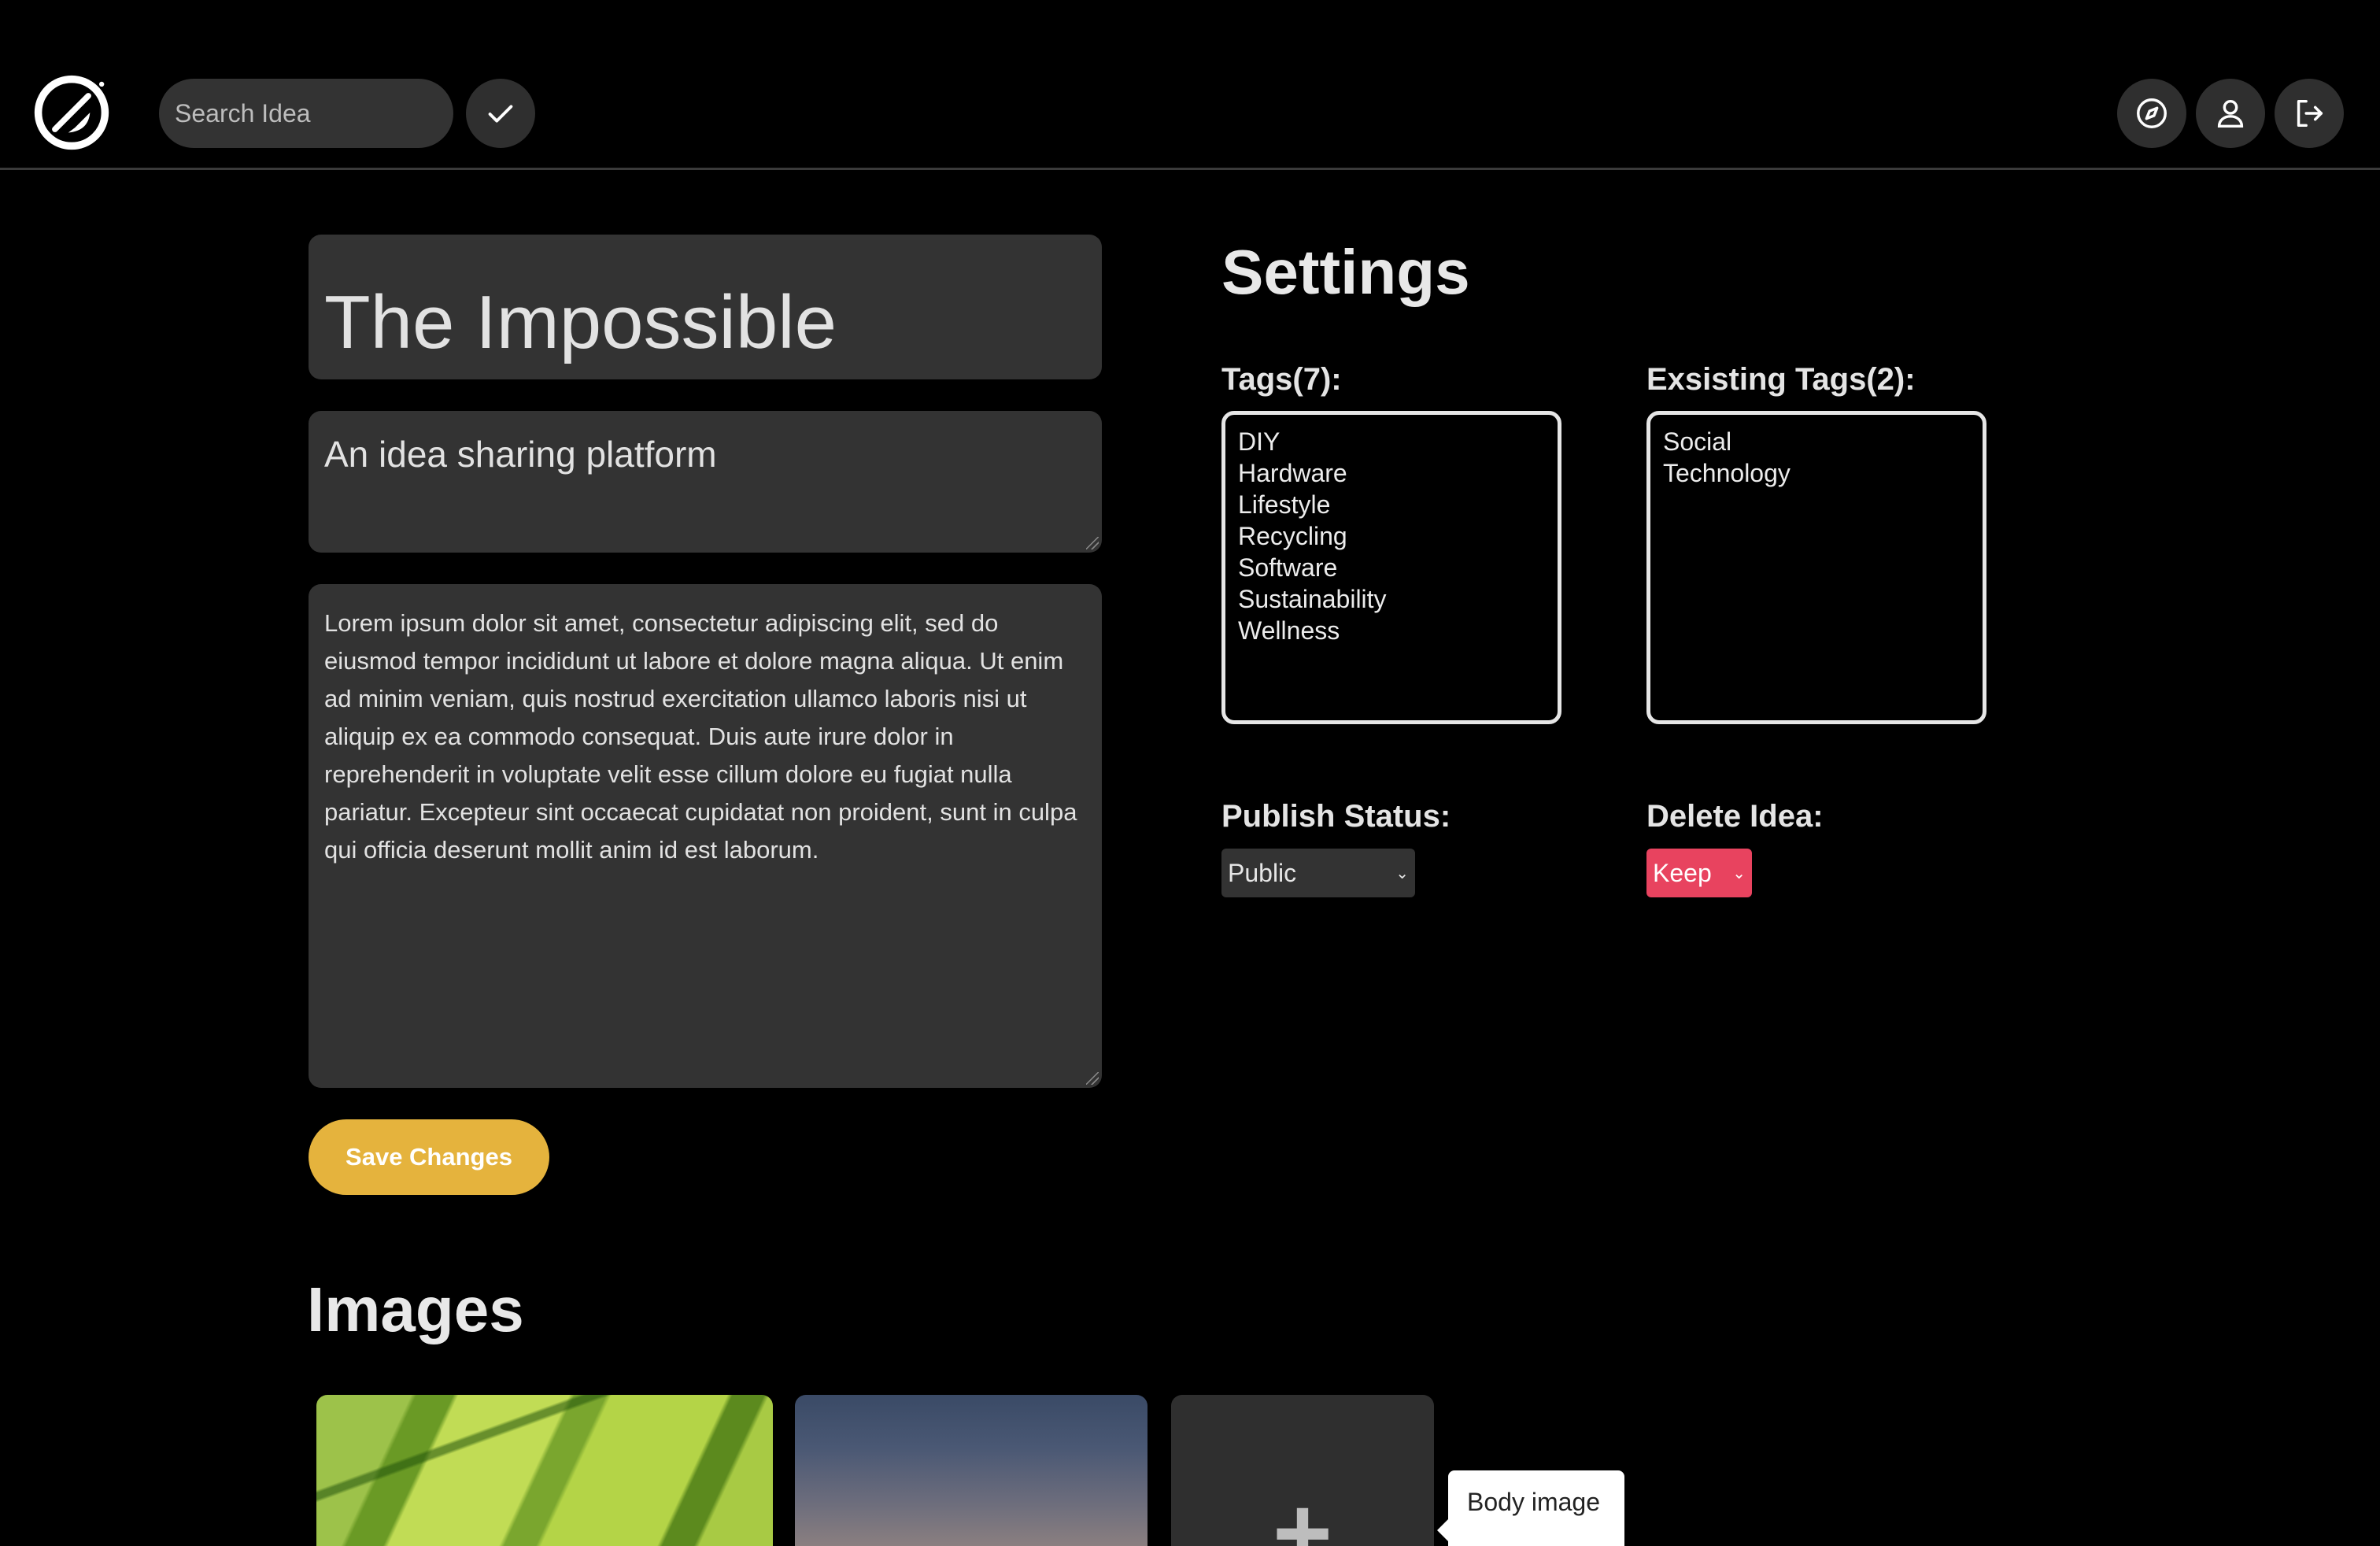 This screenshot has width=2380, height=1546. What do you see at coordinates (71, 112) in the screenshot?
I see `logo-icon` at bounding box center [71, 112].